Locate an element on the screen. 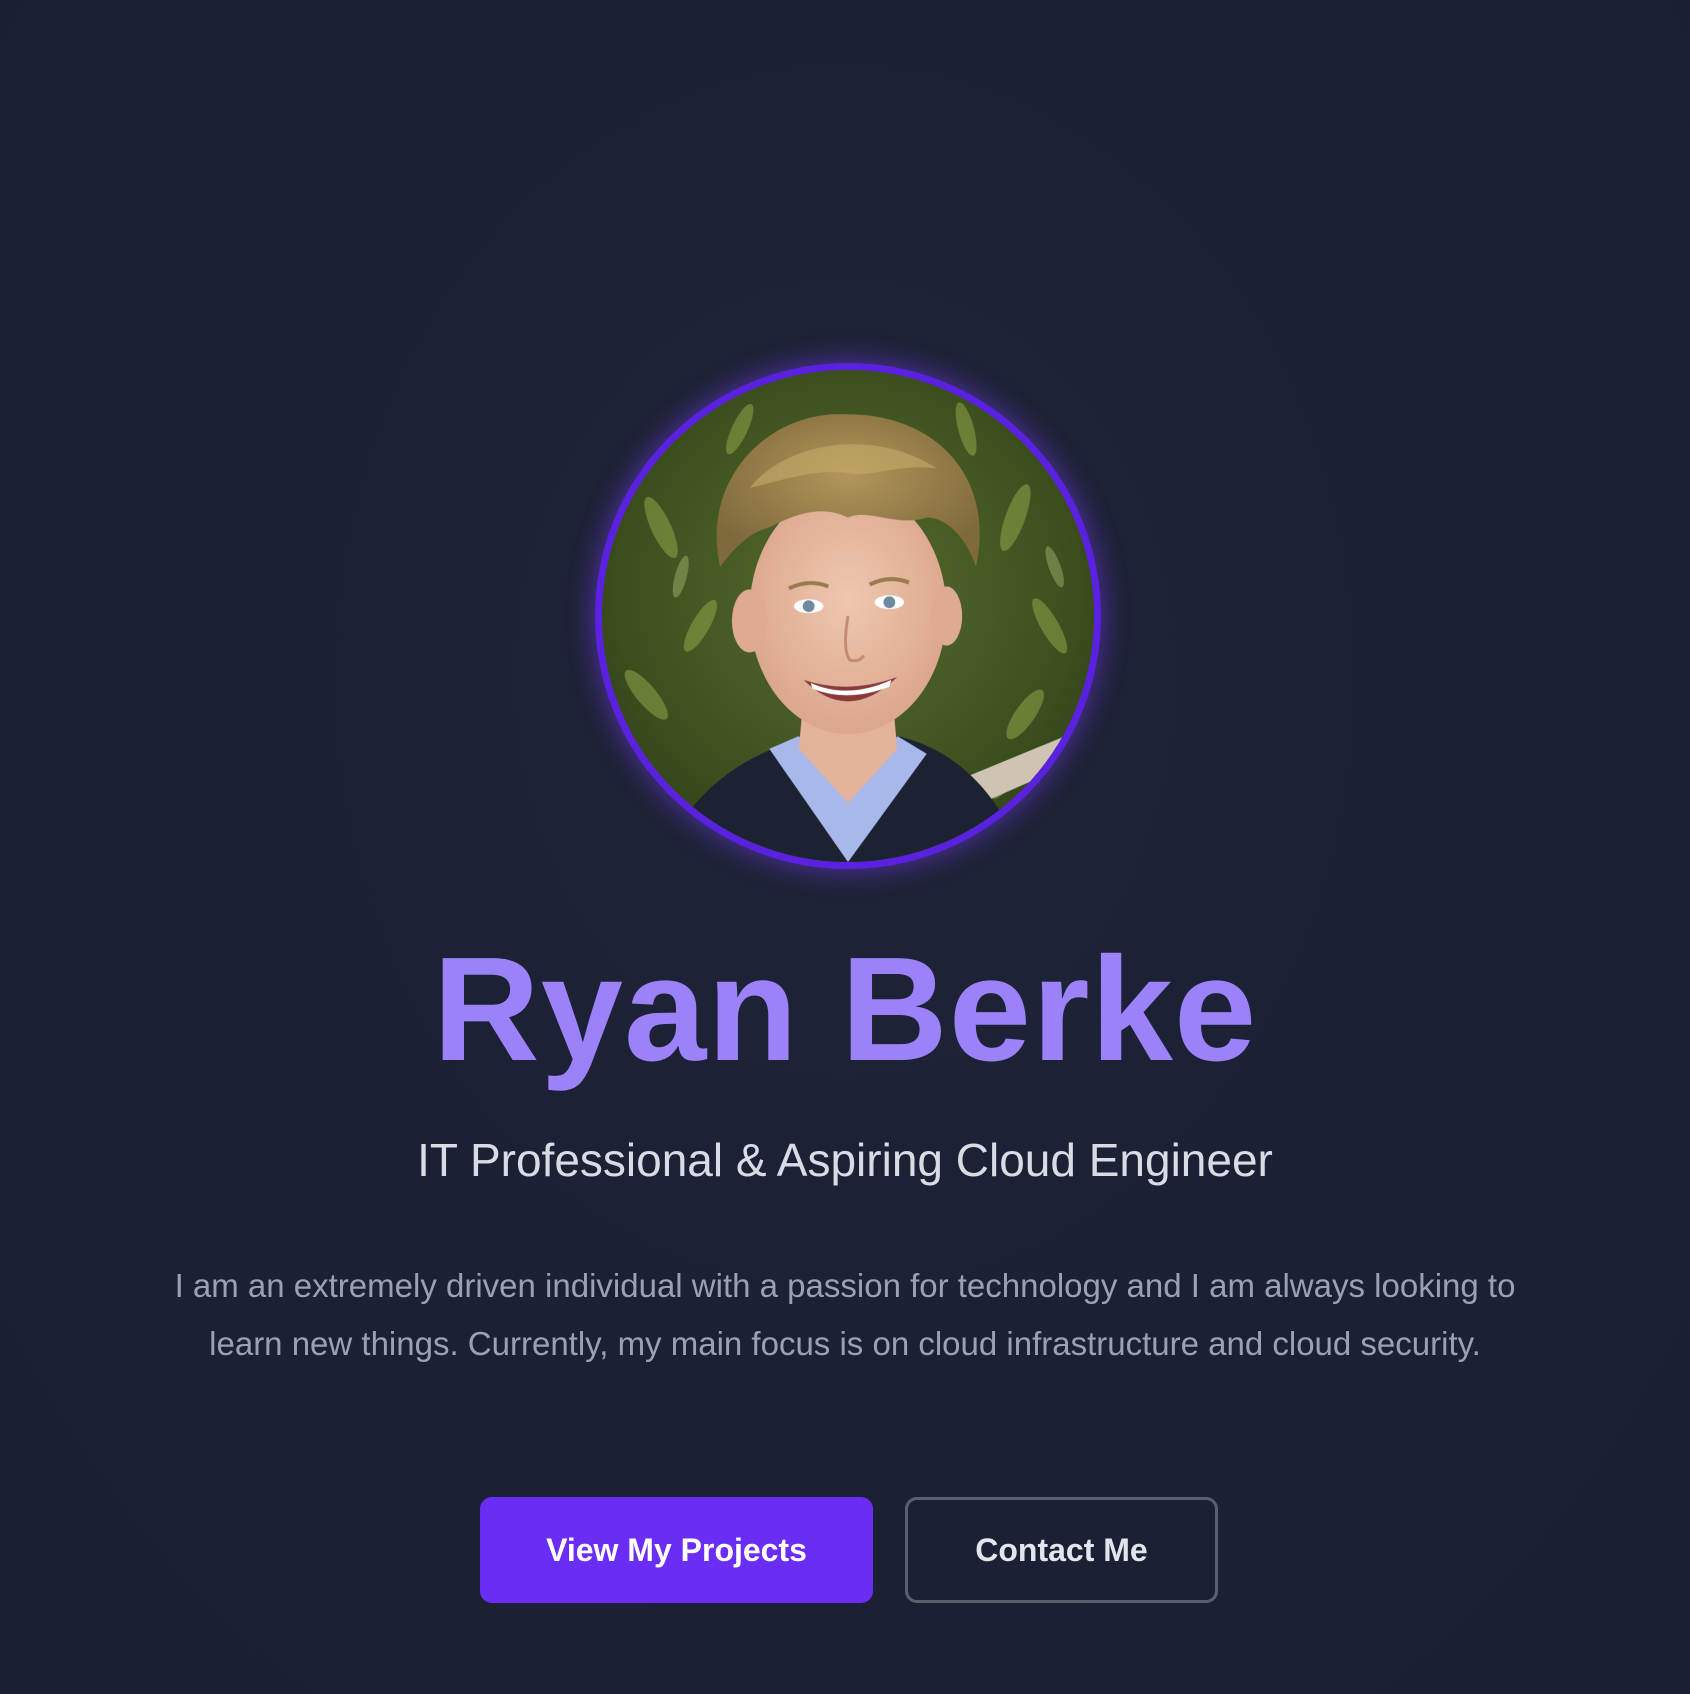 Image resolution: width=1690 pixels, height=1694 pixels. name-heading: Ryan Berke is located at coordinates (845, 1009).